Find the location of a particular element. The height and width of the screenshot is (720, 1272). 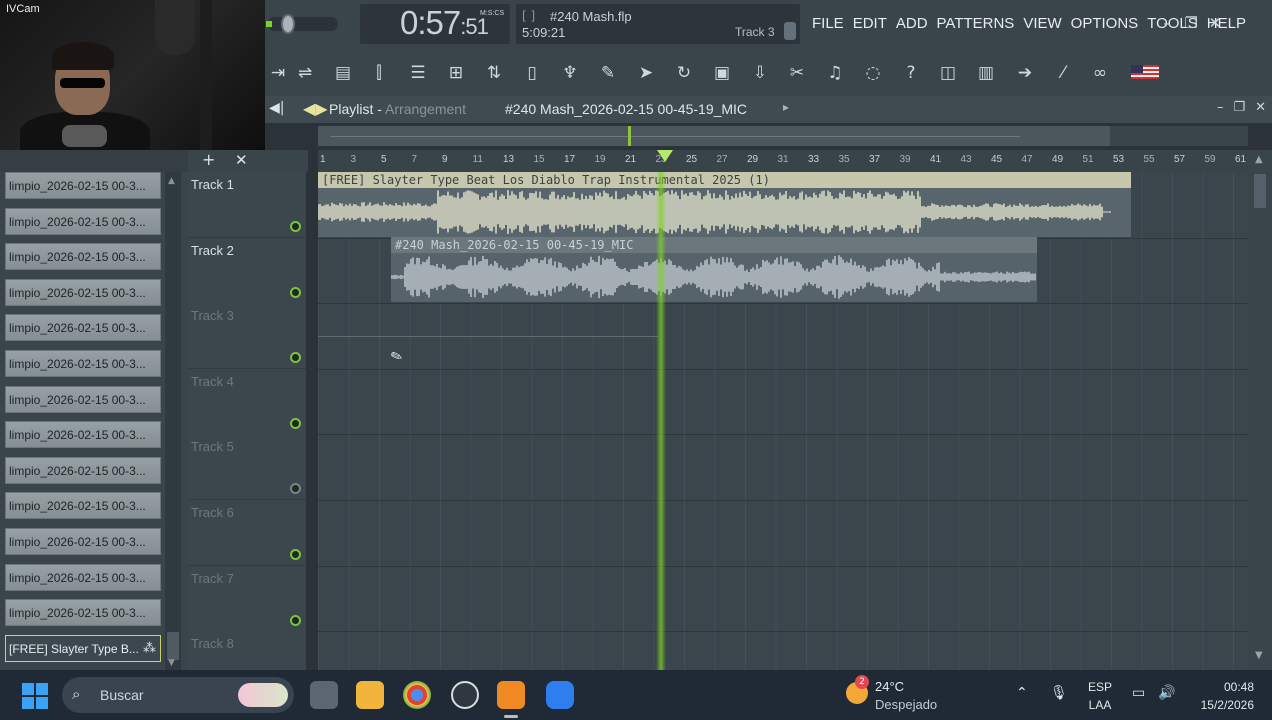

language-indicator: ESP LAA is located at coordinates (1100, 696).